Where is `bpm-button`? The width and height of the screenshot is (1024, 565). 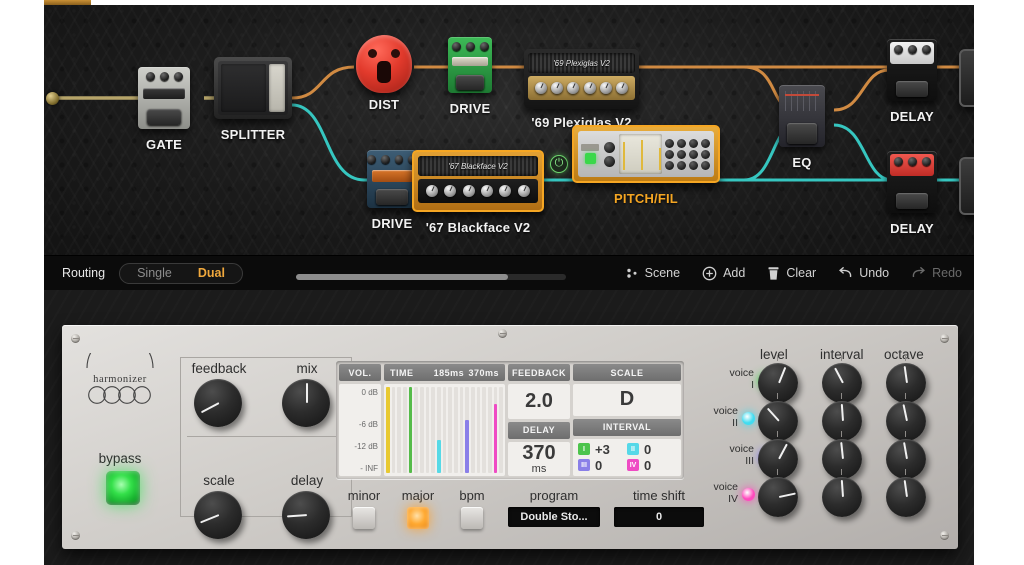 bpm-button is located at coordinates (472, 518).